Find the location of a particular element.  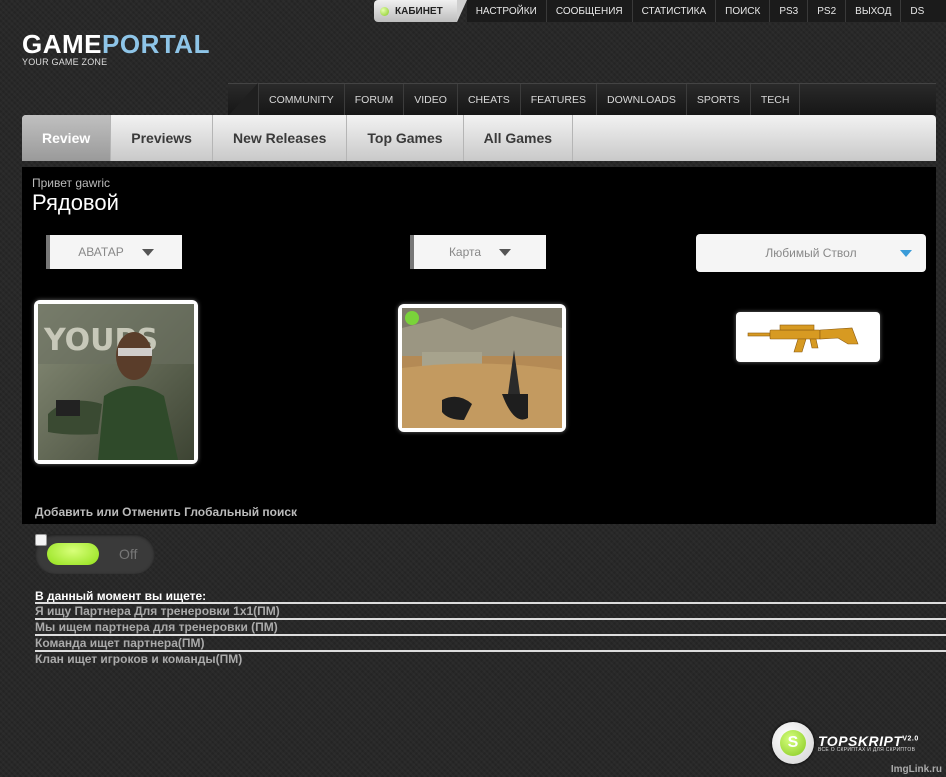

link-settings: НАСТРОЙКИ is located at coordinates (507, 11).